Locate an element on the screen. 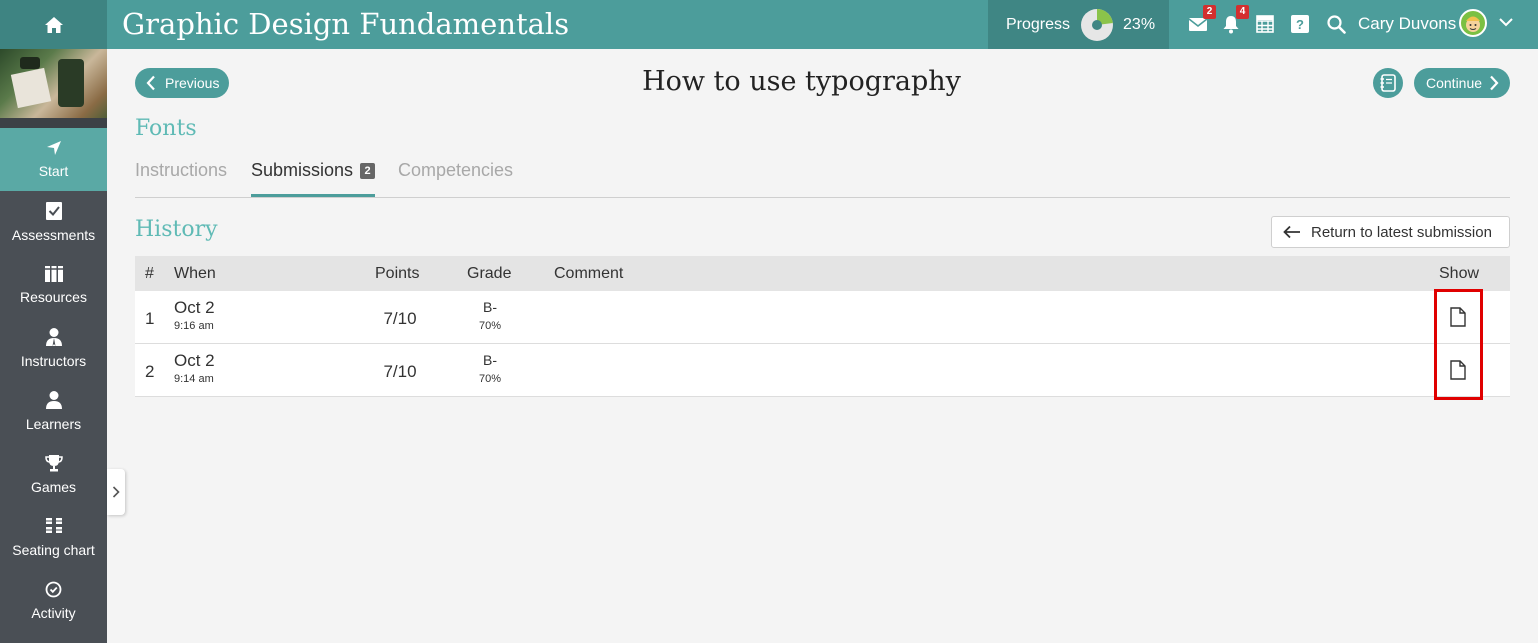 Image resolution: width=1538 pixels, height=643 pixels. avatar-face-icon is located at coordinates (1473, 24).